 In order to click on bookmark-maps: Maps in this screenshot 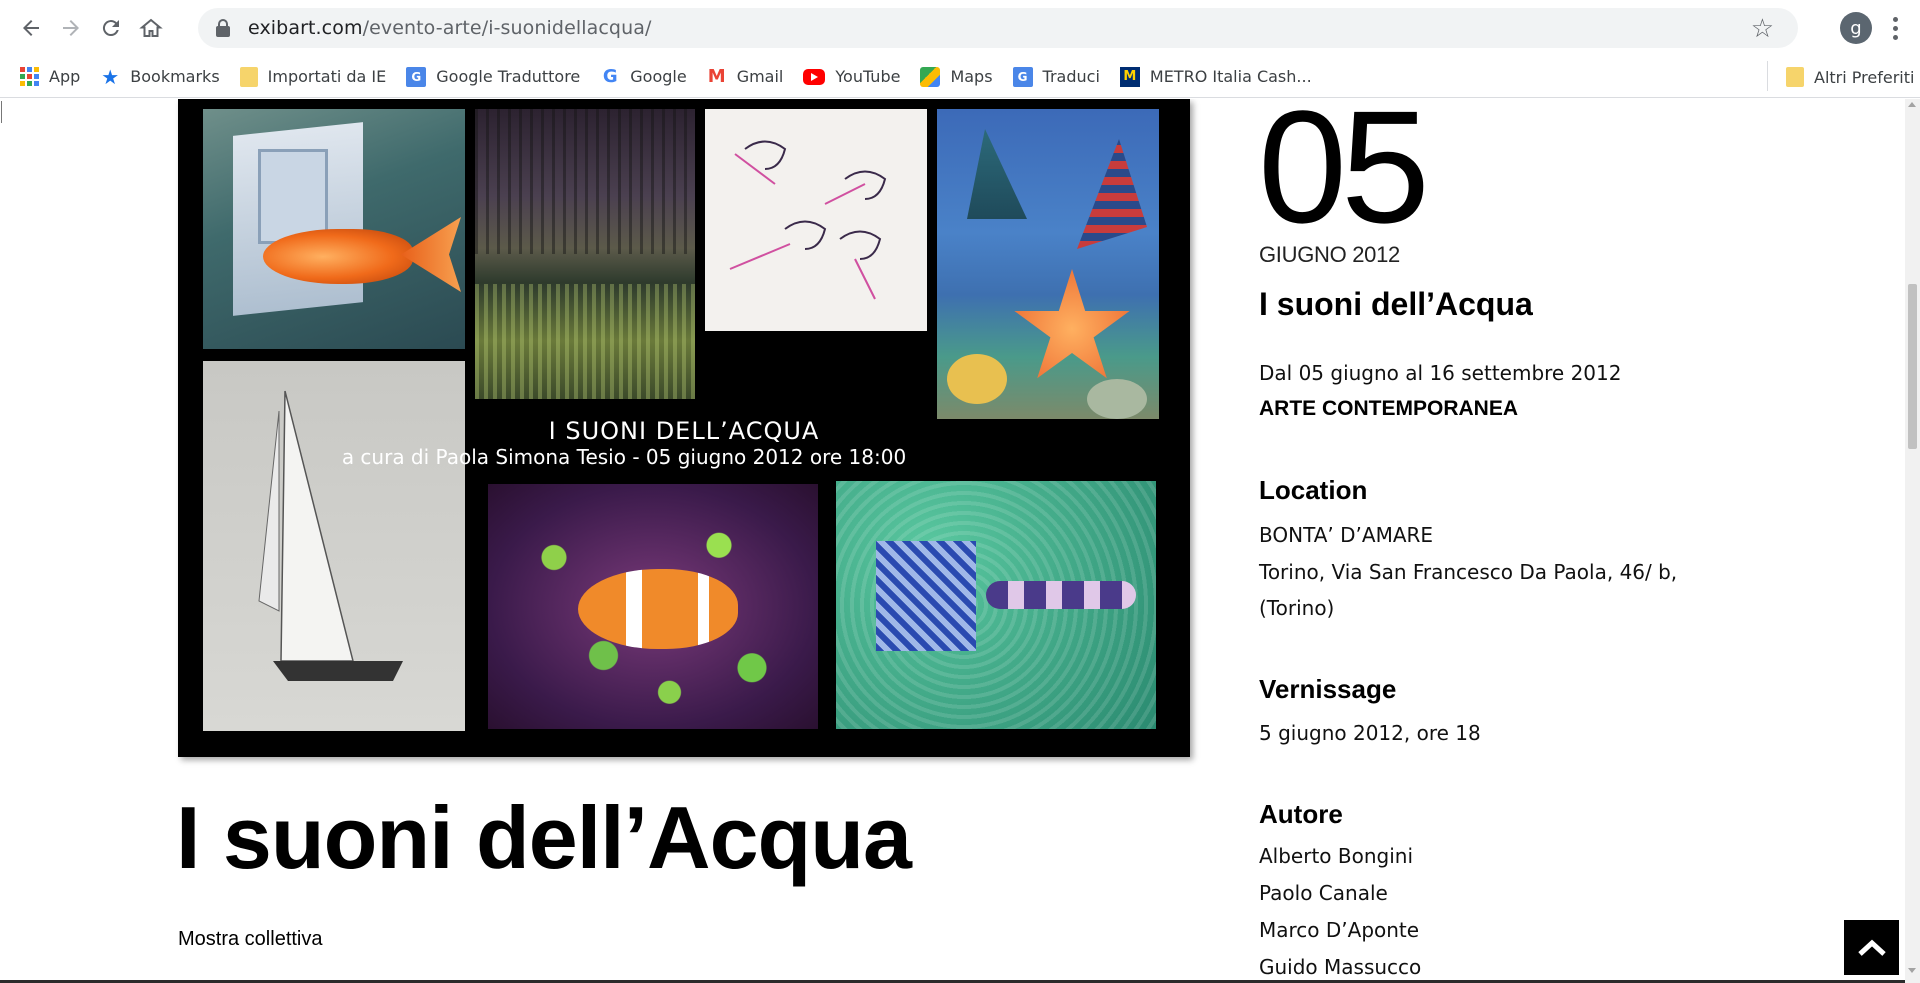, I will do `click(956, 77)`.